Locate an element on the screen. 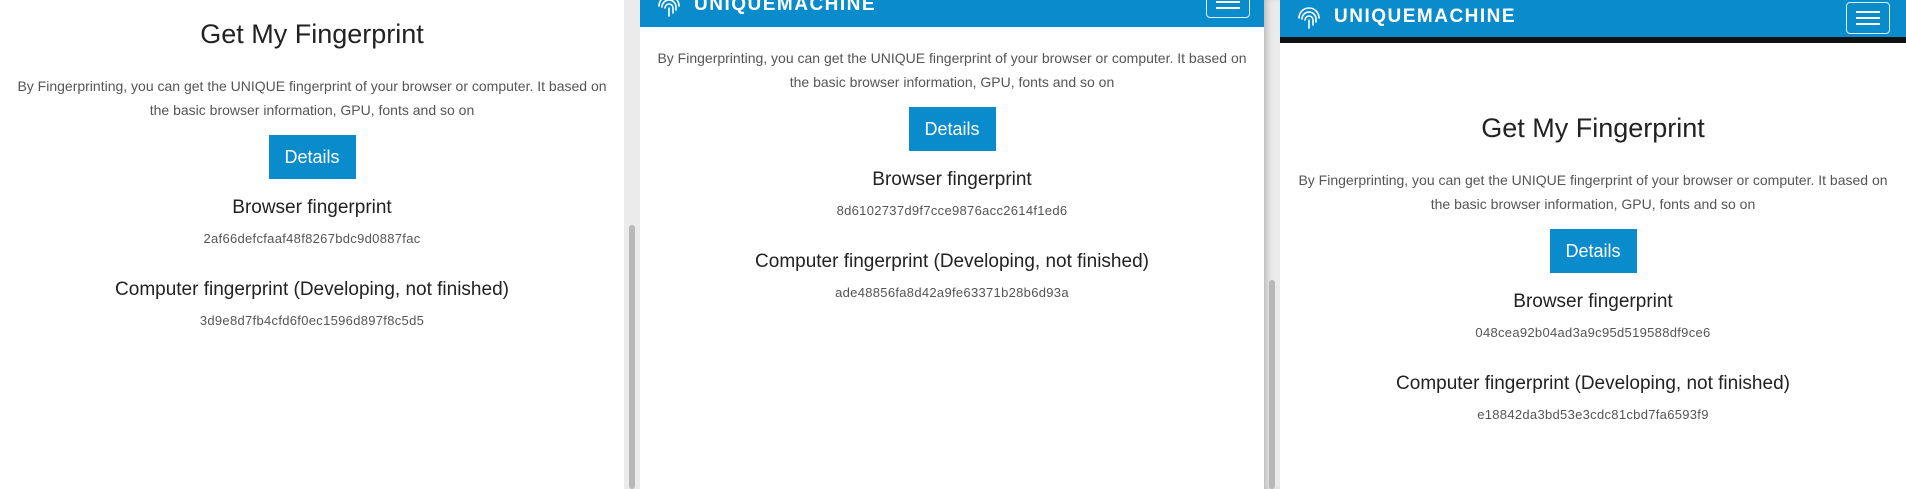  browser-fingerprint-value: 2af66defcfaaf48f8267bdc9d0887fac is located at coordinates (312, 238).